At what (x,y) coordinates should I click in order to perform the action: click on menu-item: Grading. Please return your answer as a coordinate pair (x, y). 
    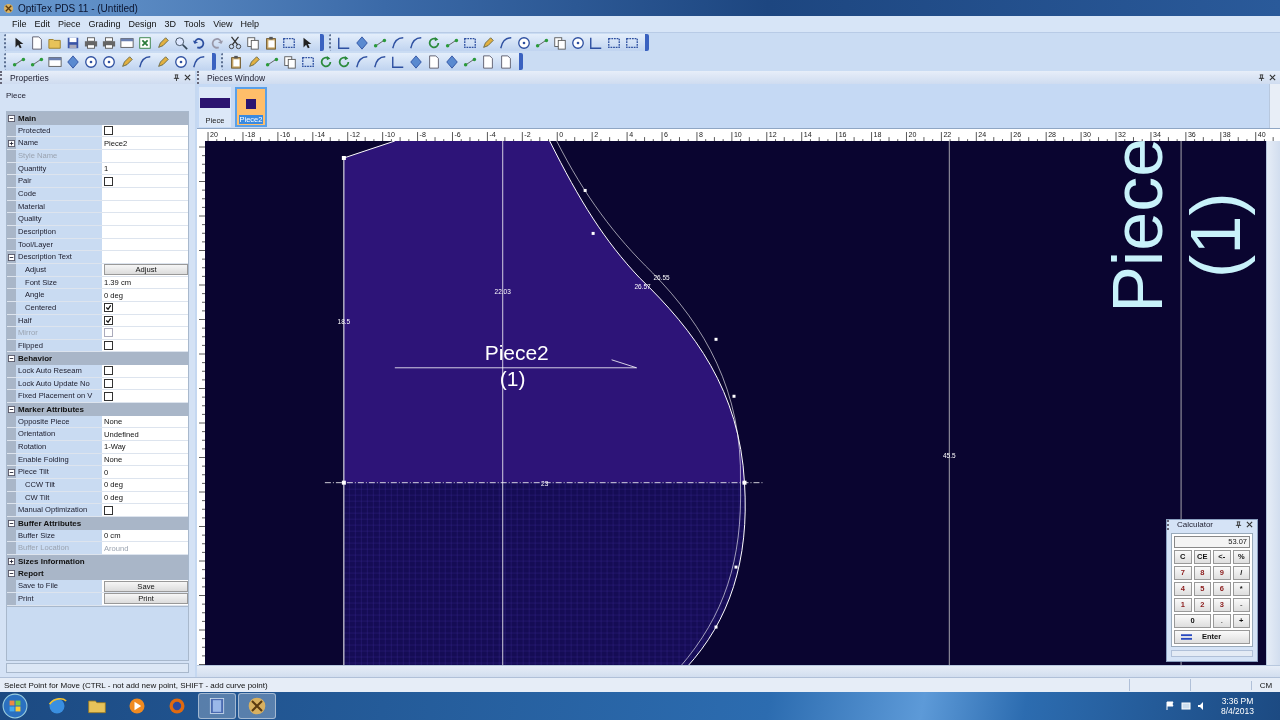
    Looking at the image, I should click on (104, 24).